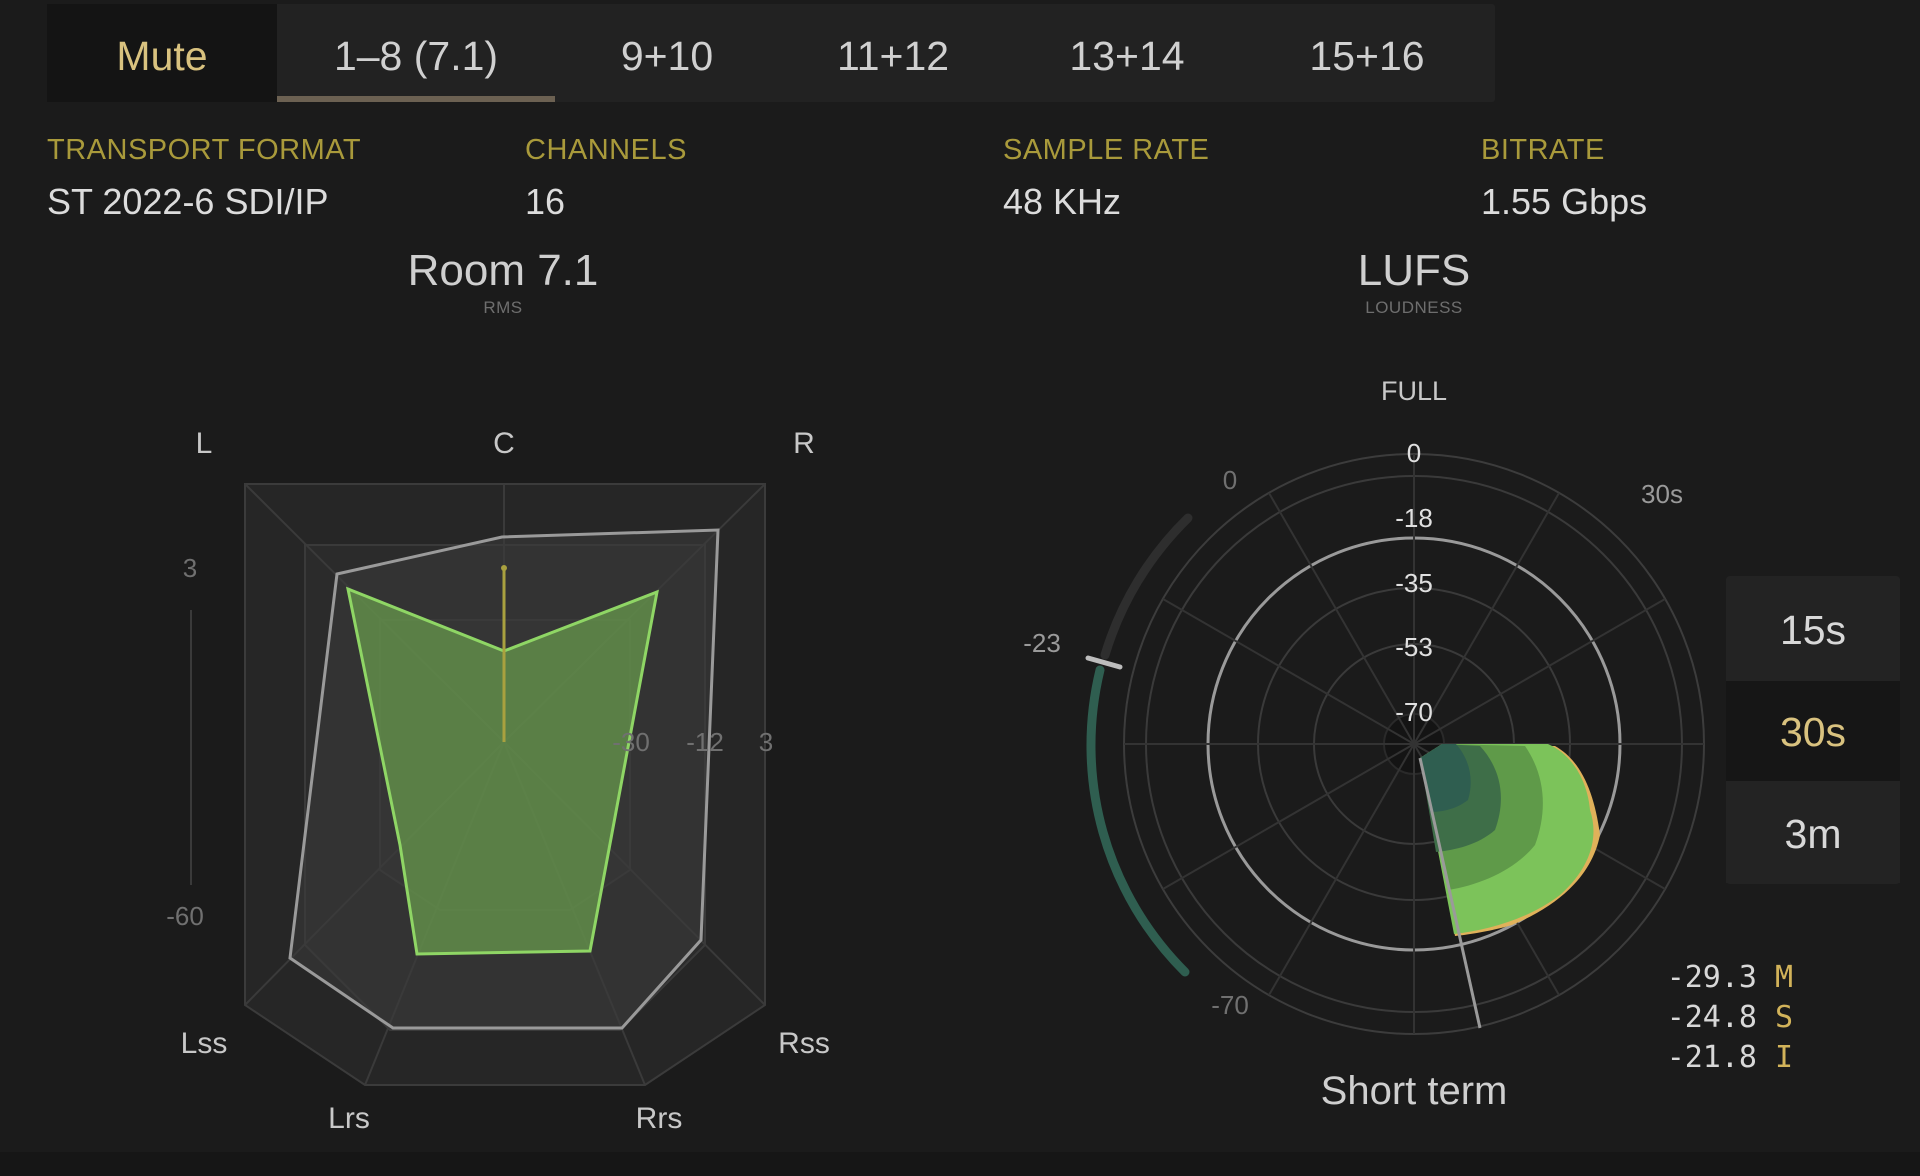 This screenshot has height=1176, width=1920. Describe the element at coordinates (1711, 977) in the screenshot. I see `momentary-value: -29.3` at that location.